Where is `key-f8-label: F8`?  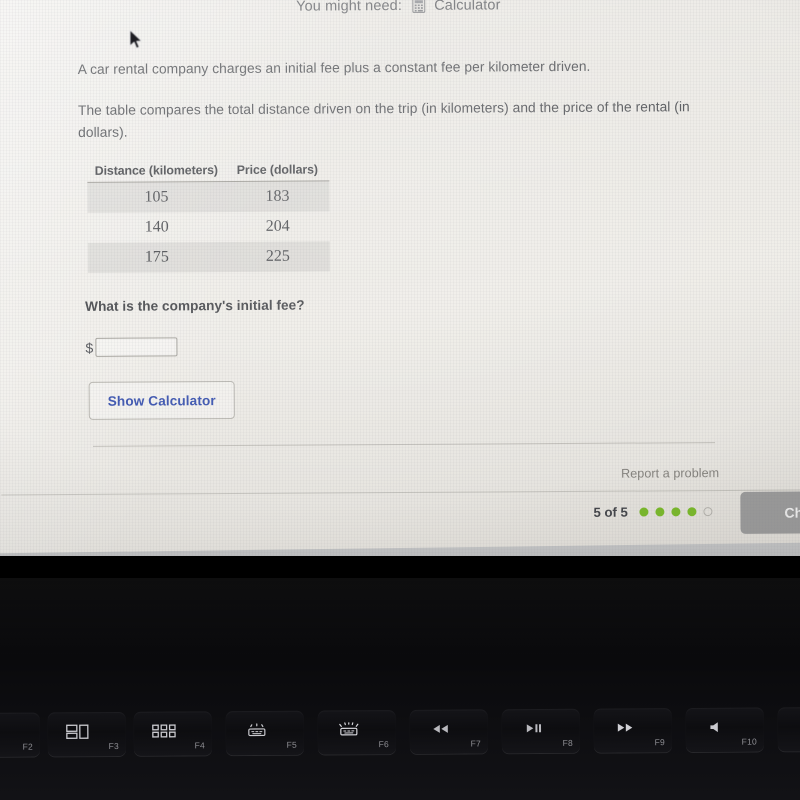 key-f8-label: F8 is located at coordinates (567, 742).